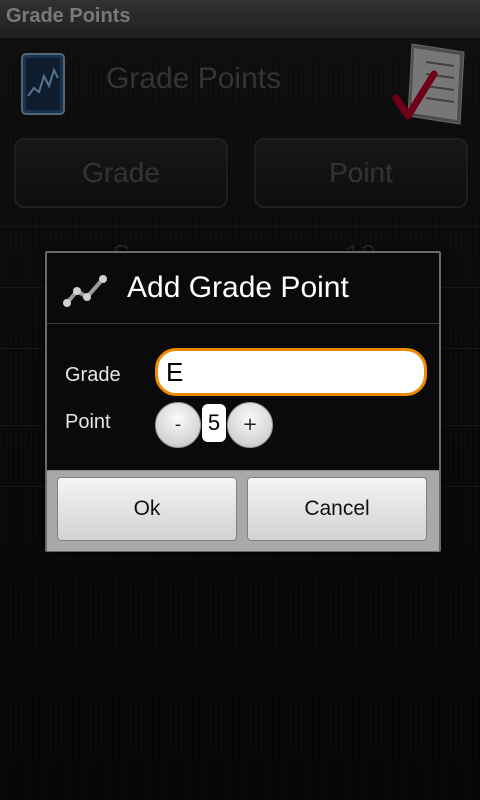 This screenshot has width=480, height=800. I want to click on ok-button: Ok, so click(147, 509).